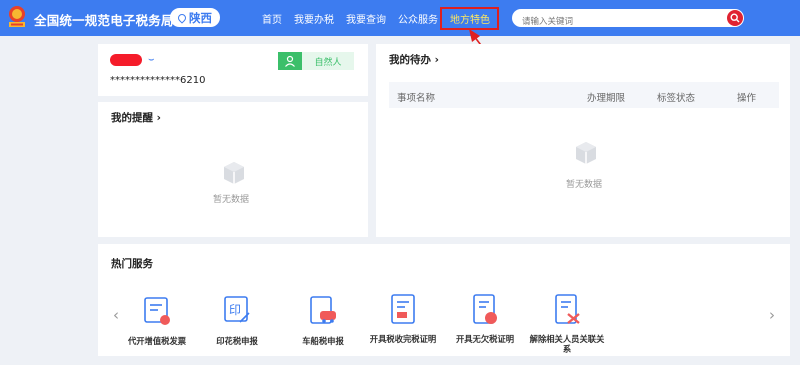  I want to click on service-label: 车船税申报, so click(323, 341).